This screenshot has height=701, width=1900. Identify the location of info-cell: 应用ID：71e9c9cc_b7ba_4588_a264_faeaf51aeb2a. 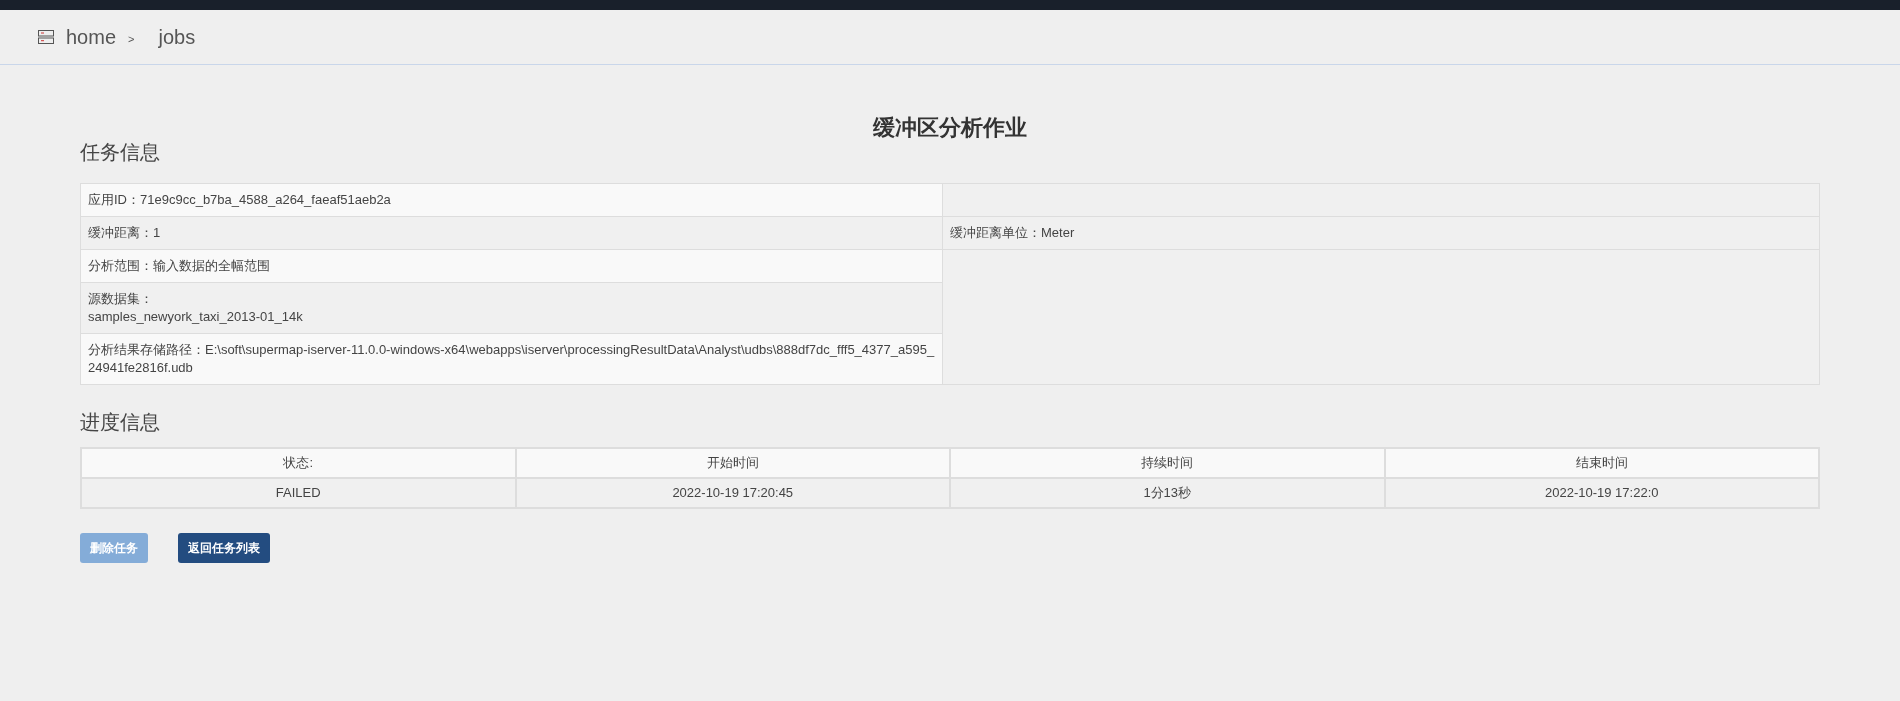
(511, 200).